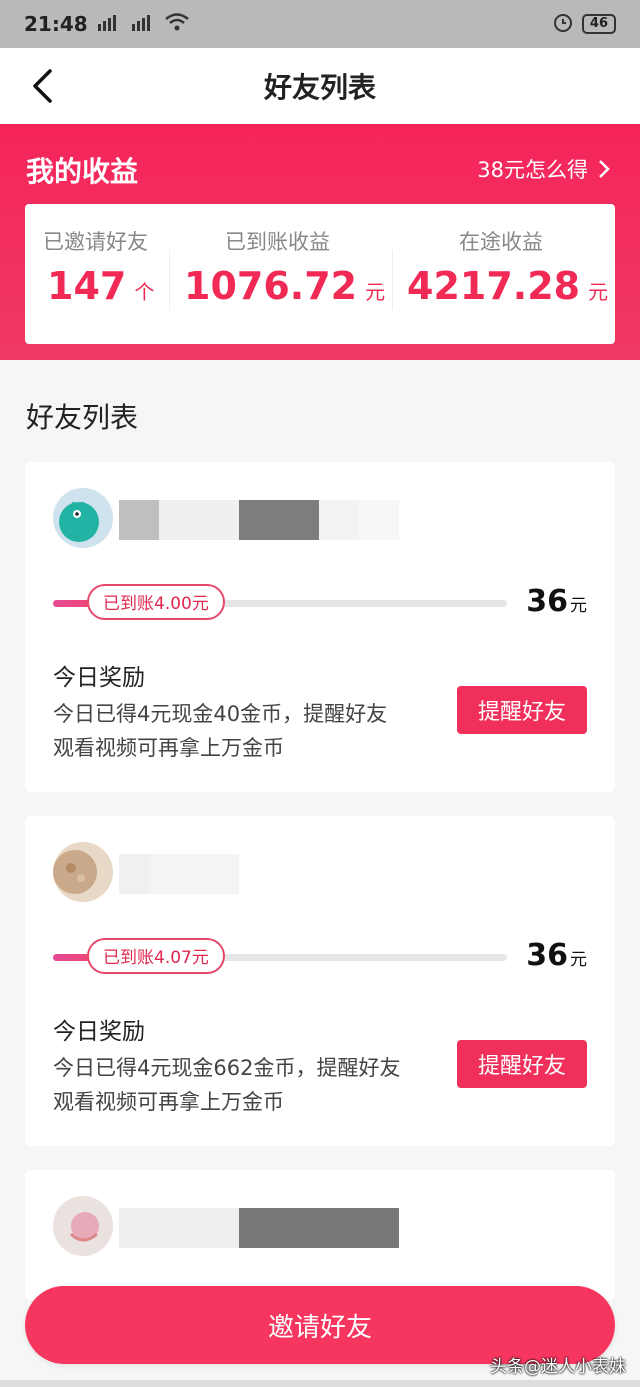 The height and width of the screenshot is (1387, 640). I want to click on how-to-earn-link: 38元怎么得, so click(543, 169).